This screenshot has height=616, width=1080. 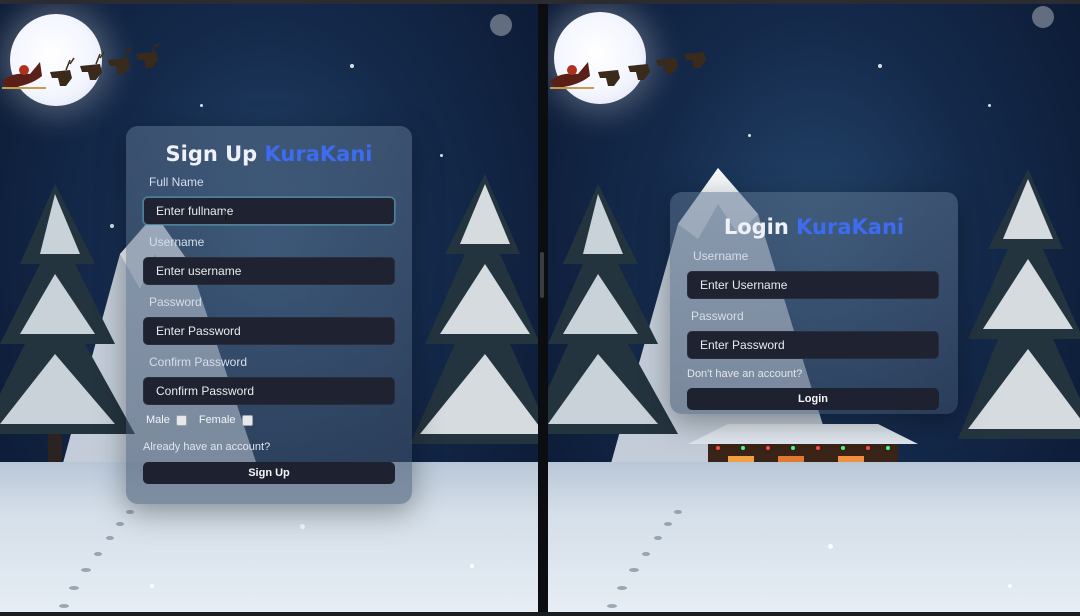 I want to click on login-title: Login KuraKani, so click(x=814, y=227).